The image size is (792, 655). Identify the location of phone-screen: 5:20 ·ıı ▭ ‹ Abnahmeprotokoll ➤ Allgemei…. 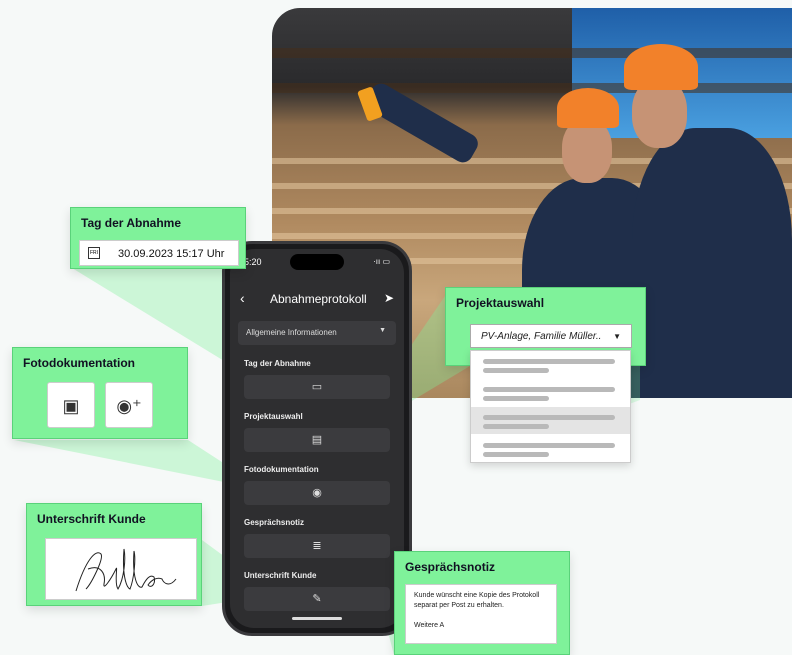
(317, 438).